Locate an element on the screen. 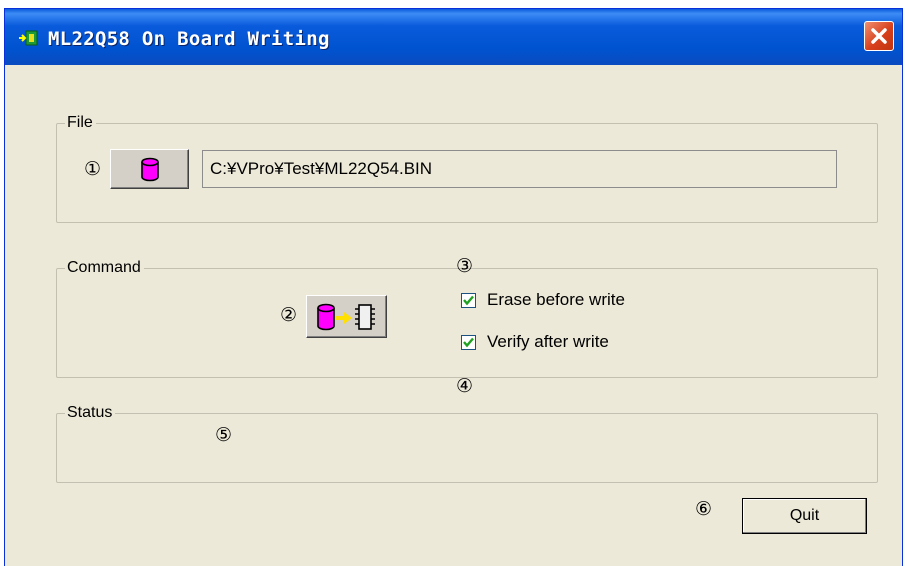  write-button is located at coordinates (346, 316).